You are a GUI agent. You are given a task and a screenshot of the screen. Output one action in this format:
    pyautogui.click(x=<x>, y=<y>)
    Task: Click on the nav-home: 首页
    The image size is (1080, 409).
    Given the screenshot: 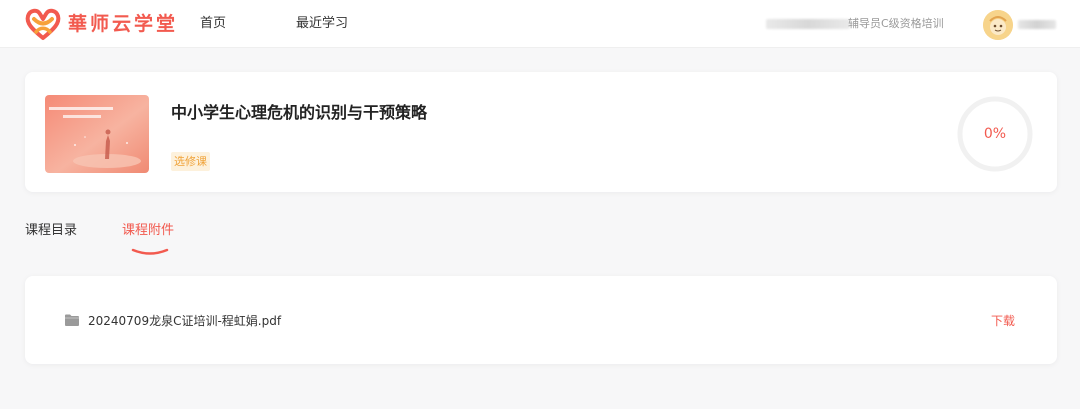 What is the action you would take?
    pyautogui.click(x=213, y=24)
    